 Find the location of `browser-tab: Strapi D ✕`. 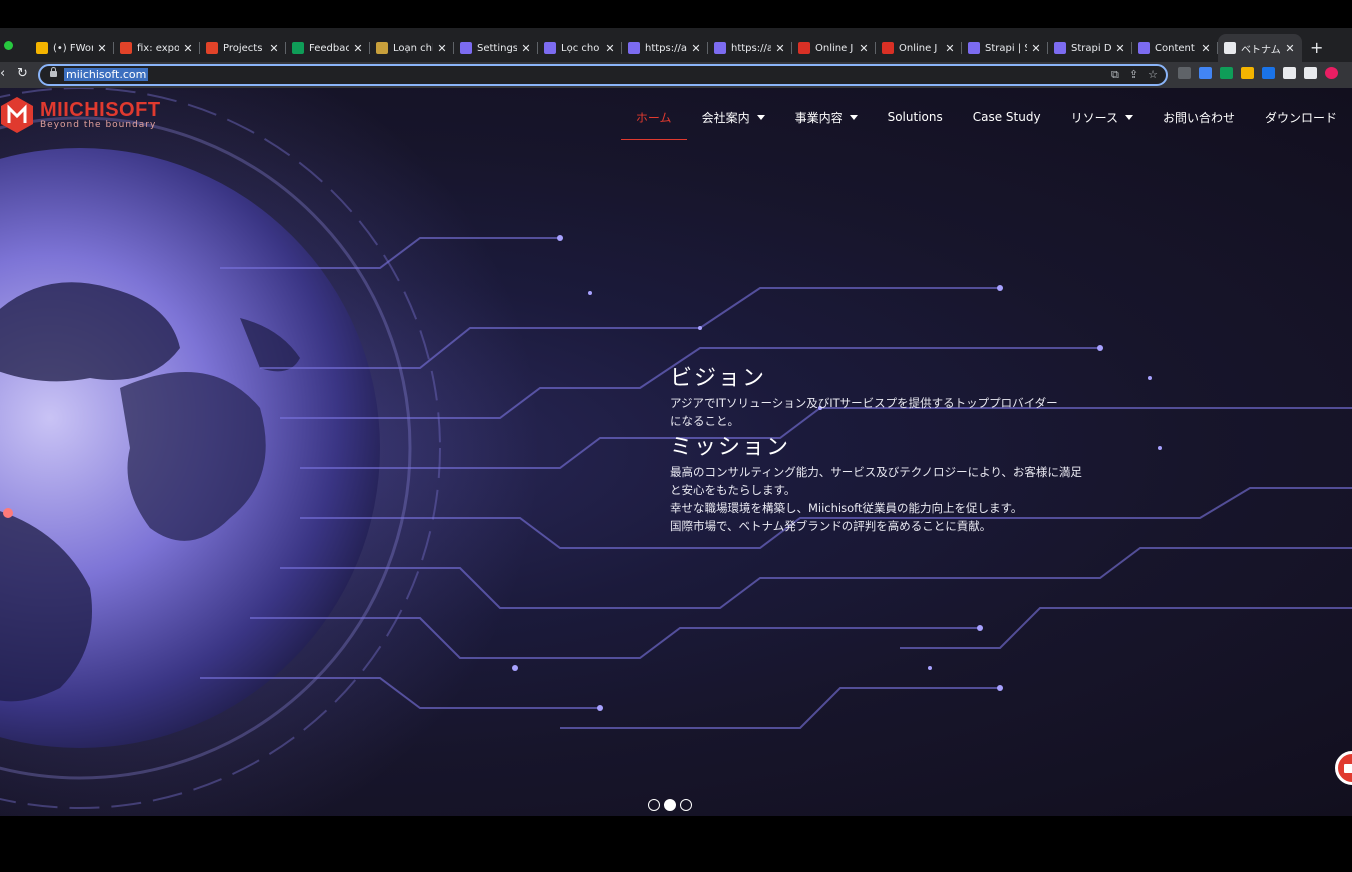

browser-tab: Strapi D ✕ is located at coordinates (1090, 48).